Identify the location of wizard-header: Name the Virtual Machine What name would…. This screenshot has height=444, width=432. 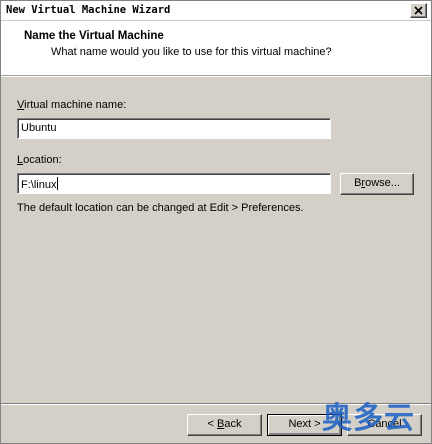
(216, 48).